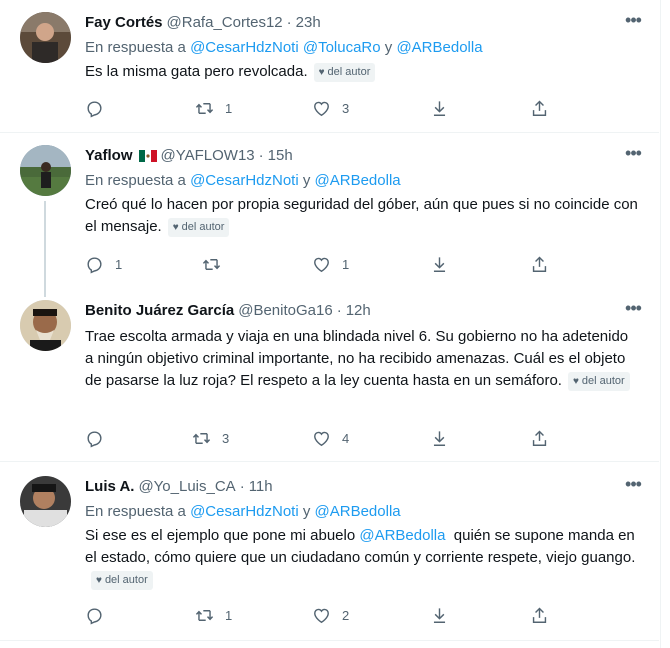 Image resolution: width=670 pixels, height=648 pixels. What do you see at coordinates (362, 487) in the screenshot?
I see `tweet-header: Luis A. @Yo_Luis_CA · 11h` at bounding box center [362, 487].